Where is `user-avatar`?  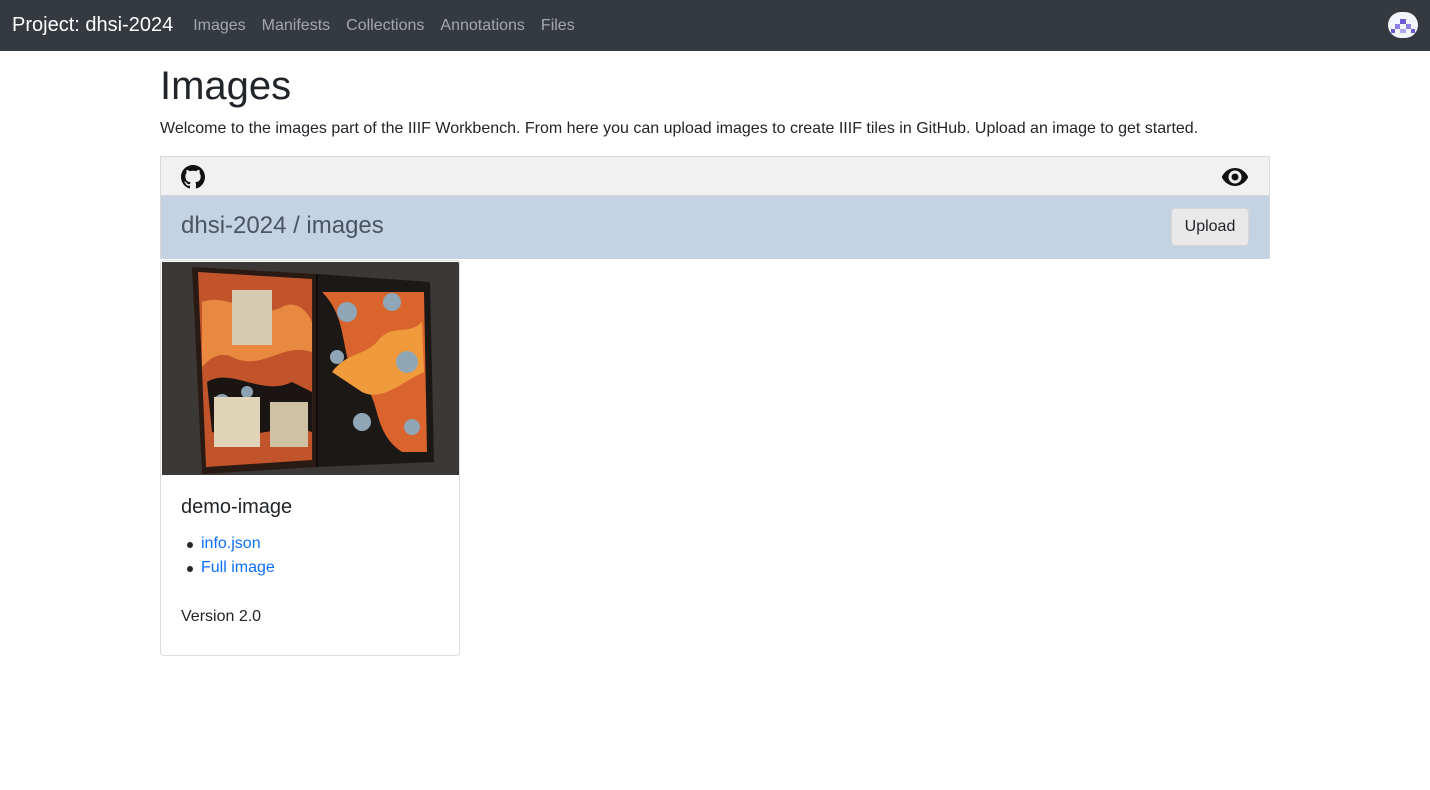
user-avatar is located at coordinates (1403, 25).